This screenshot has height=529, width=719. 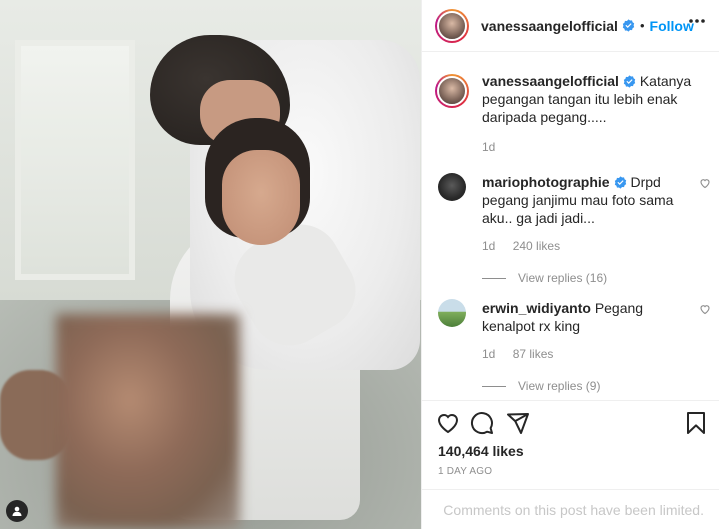 I want to click on comment-icon, so click(x=482, y=423).